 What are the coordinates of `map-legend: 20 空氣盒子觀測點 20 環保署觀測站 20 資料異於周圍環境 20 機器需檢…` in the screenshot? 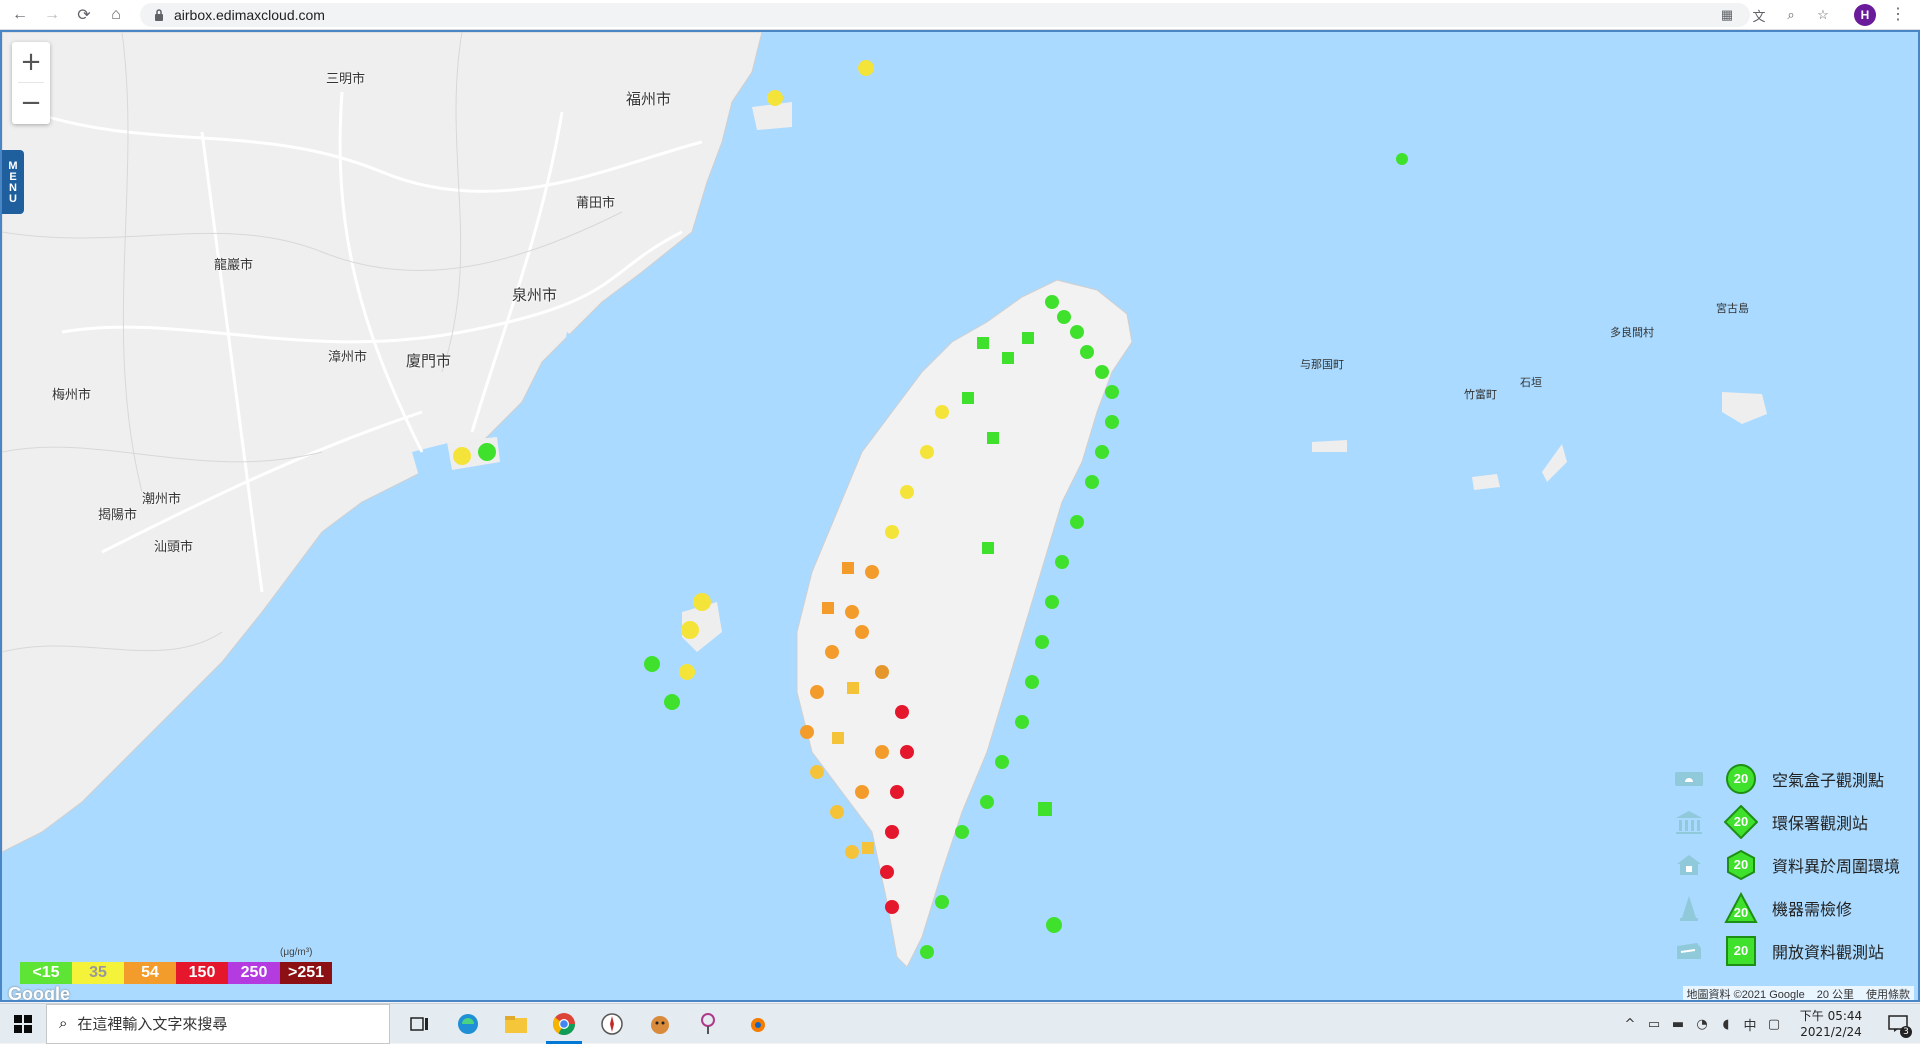 It's located at (1792, 864).